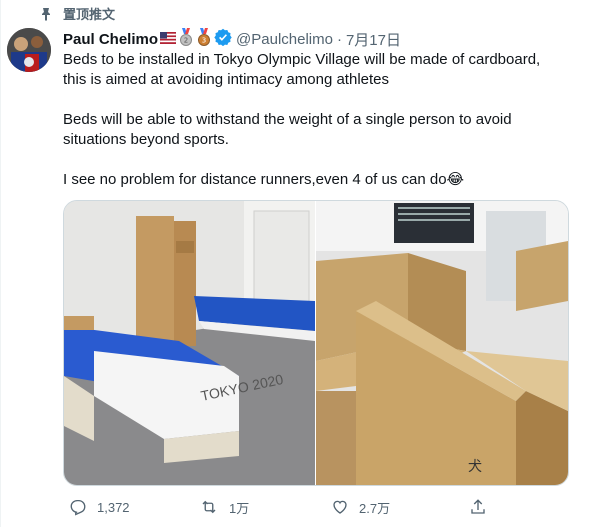 Image resolution: width=589 pixels, height=527 pixels. I want to click on retweet-count: 1万, so click(239, 508).